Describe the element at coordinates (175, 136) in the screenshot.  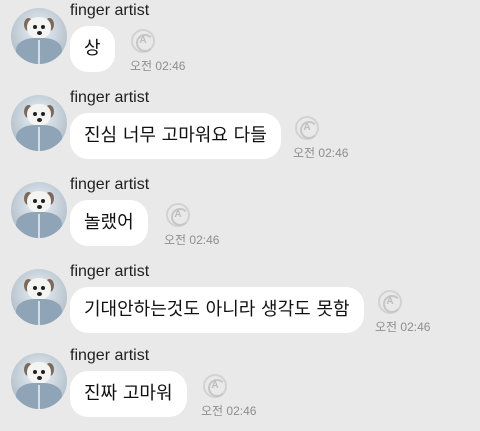
I see `message-bubble: 진심 너무 고마워요 다들` at that location.